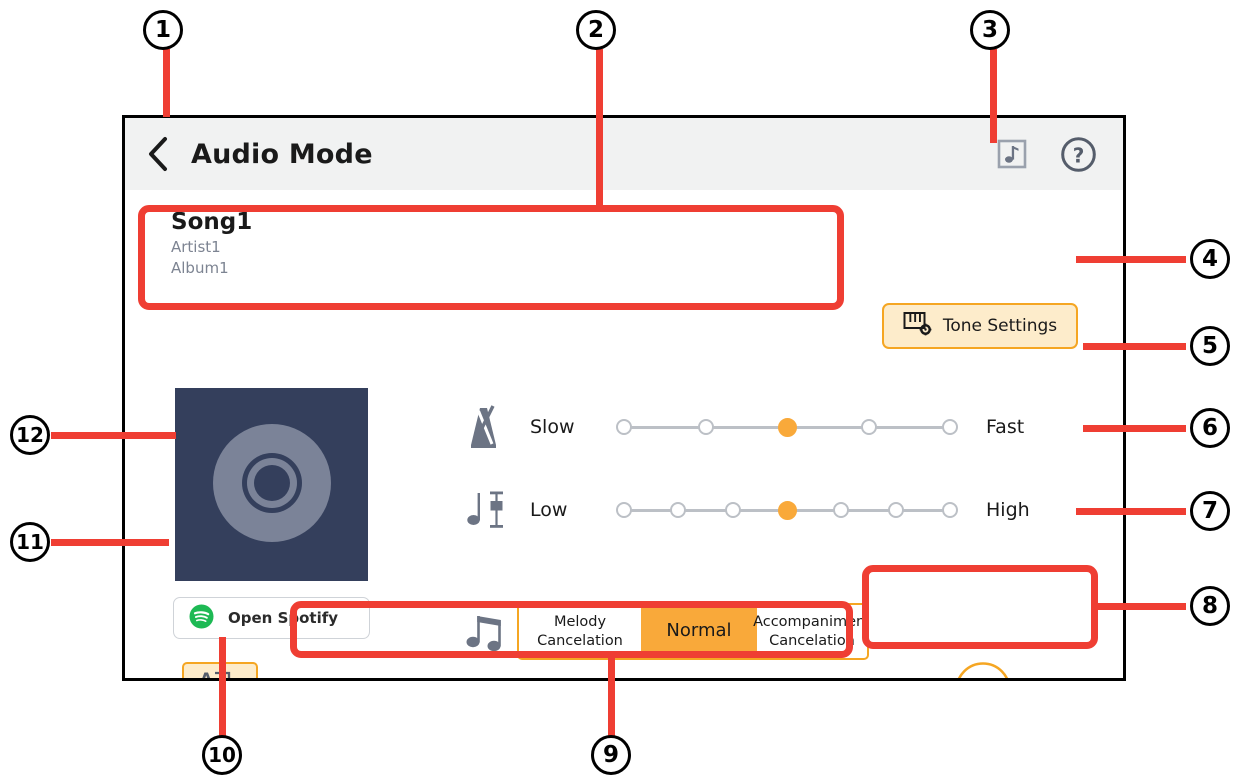 The image size is (1237, 781). I want to click on music-note-box-icon, so click(1012, 154).